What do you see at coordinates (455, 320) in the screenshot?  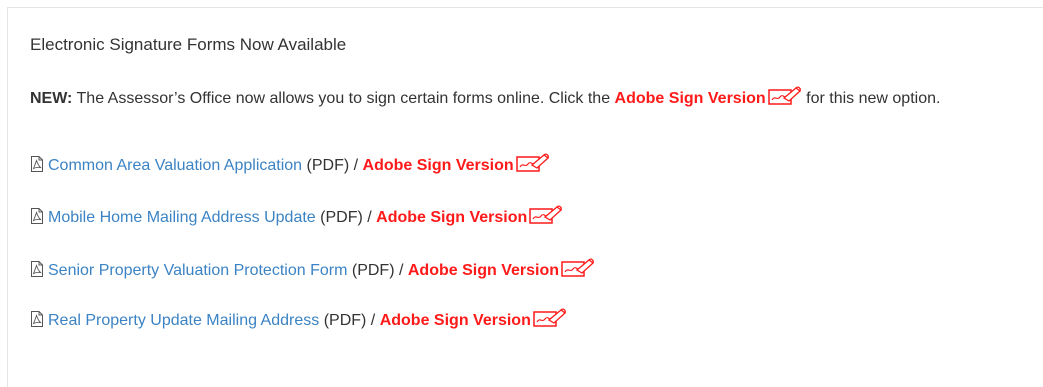 I see `adobe-sign-link-real-property: Adobe Sign Version` at bounding box center [455, 320].